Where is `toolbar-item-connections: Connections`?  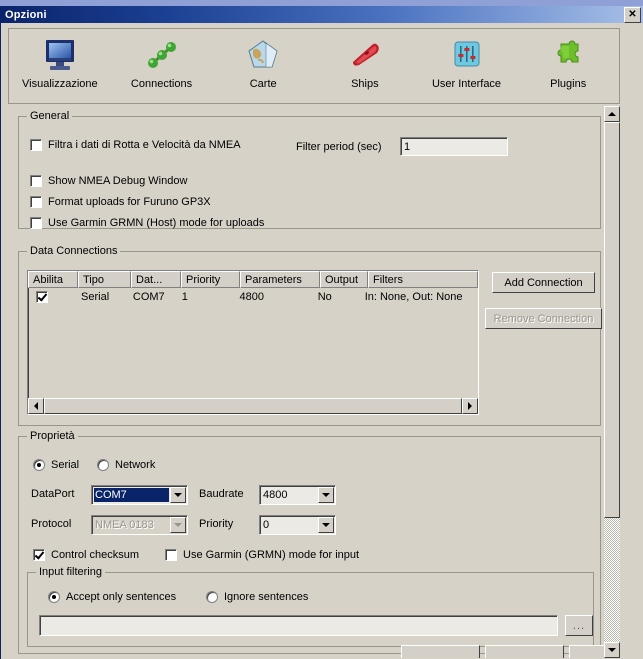 toolbar-item-connections: Connections is located at coordinates (162, 62).